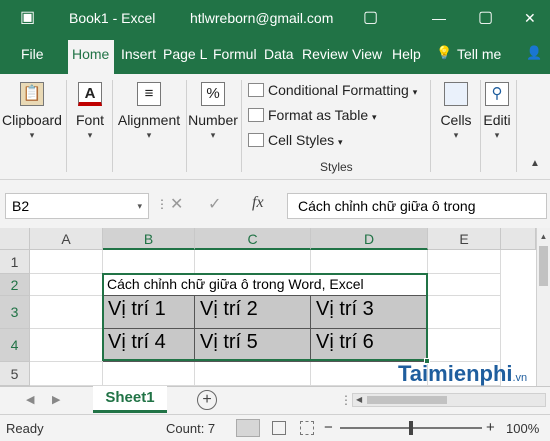 The width and height of the screenshot is (550, 441). I want to click on format-as-table-button: Format as Table ▾, so click(312, 115).